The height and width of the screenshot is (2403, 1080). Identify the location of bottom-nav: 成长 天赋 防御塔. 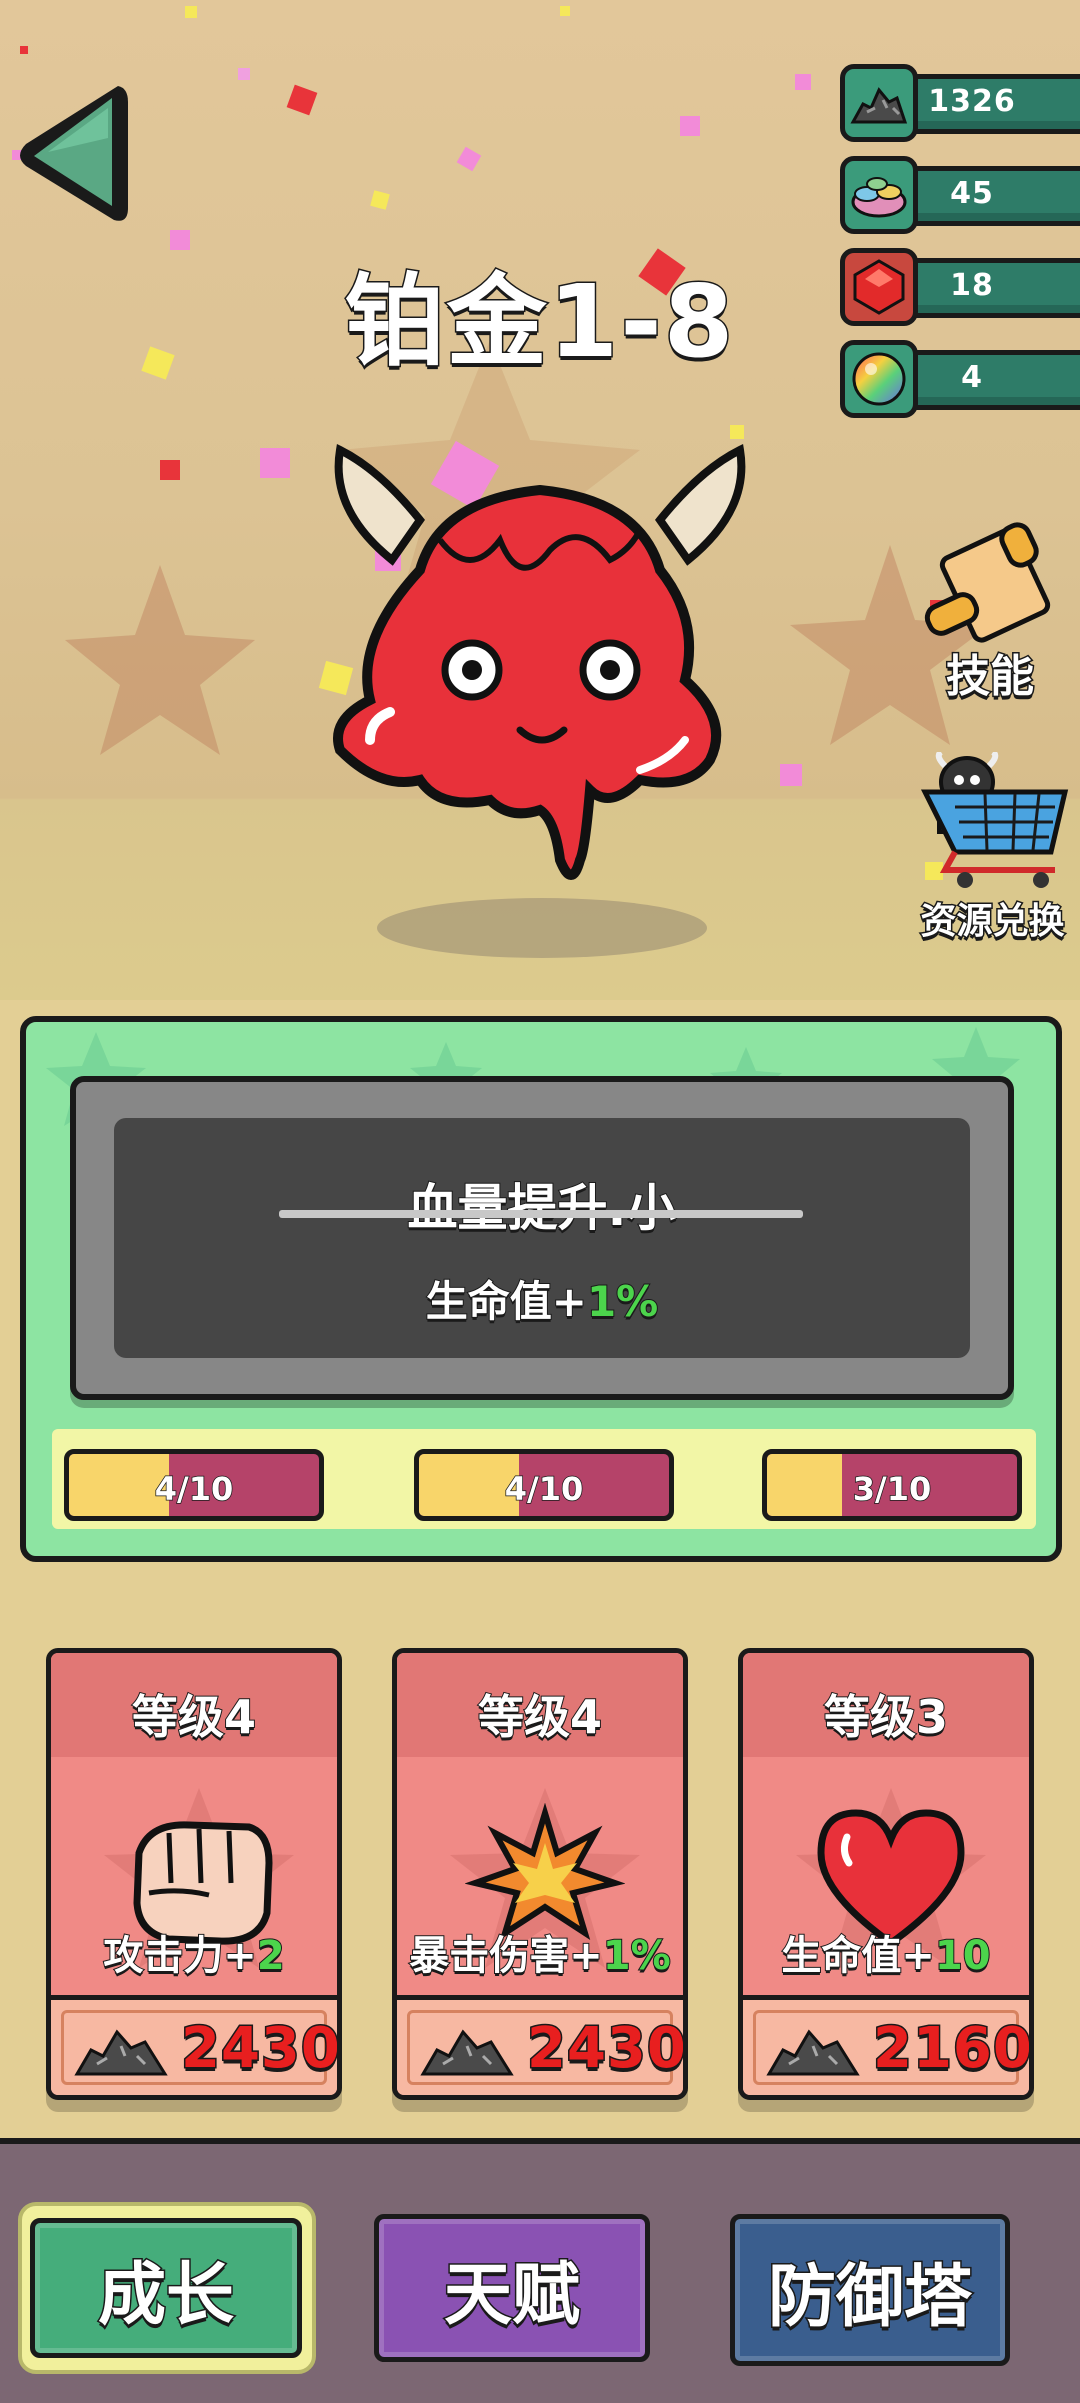
(540, 2270).